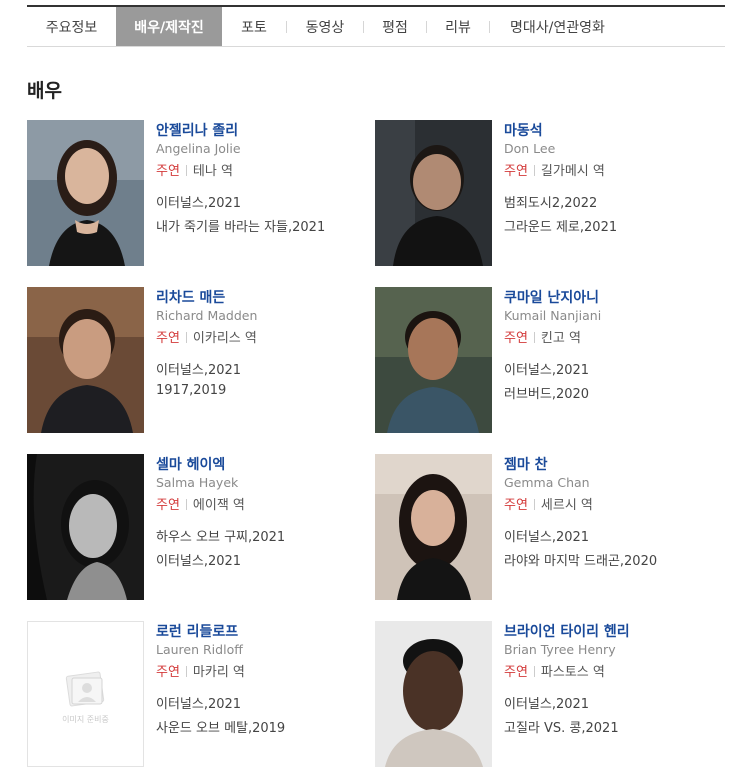 This screenshot has height=780, width=734. Describe the element at coordinates (44, 91) in the screenshot. I see `section-title-actors: 배우` at that location.